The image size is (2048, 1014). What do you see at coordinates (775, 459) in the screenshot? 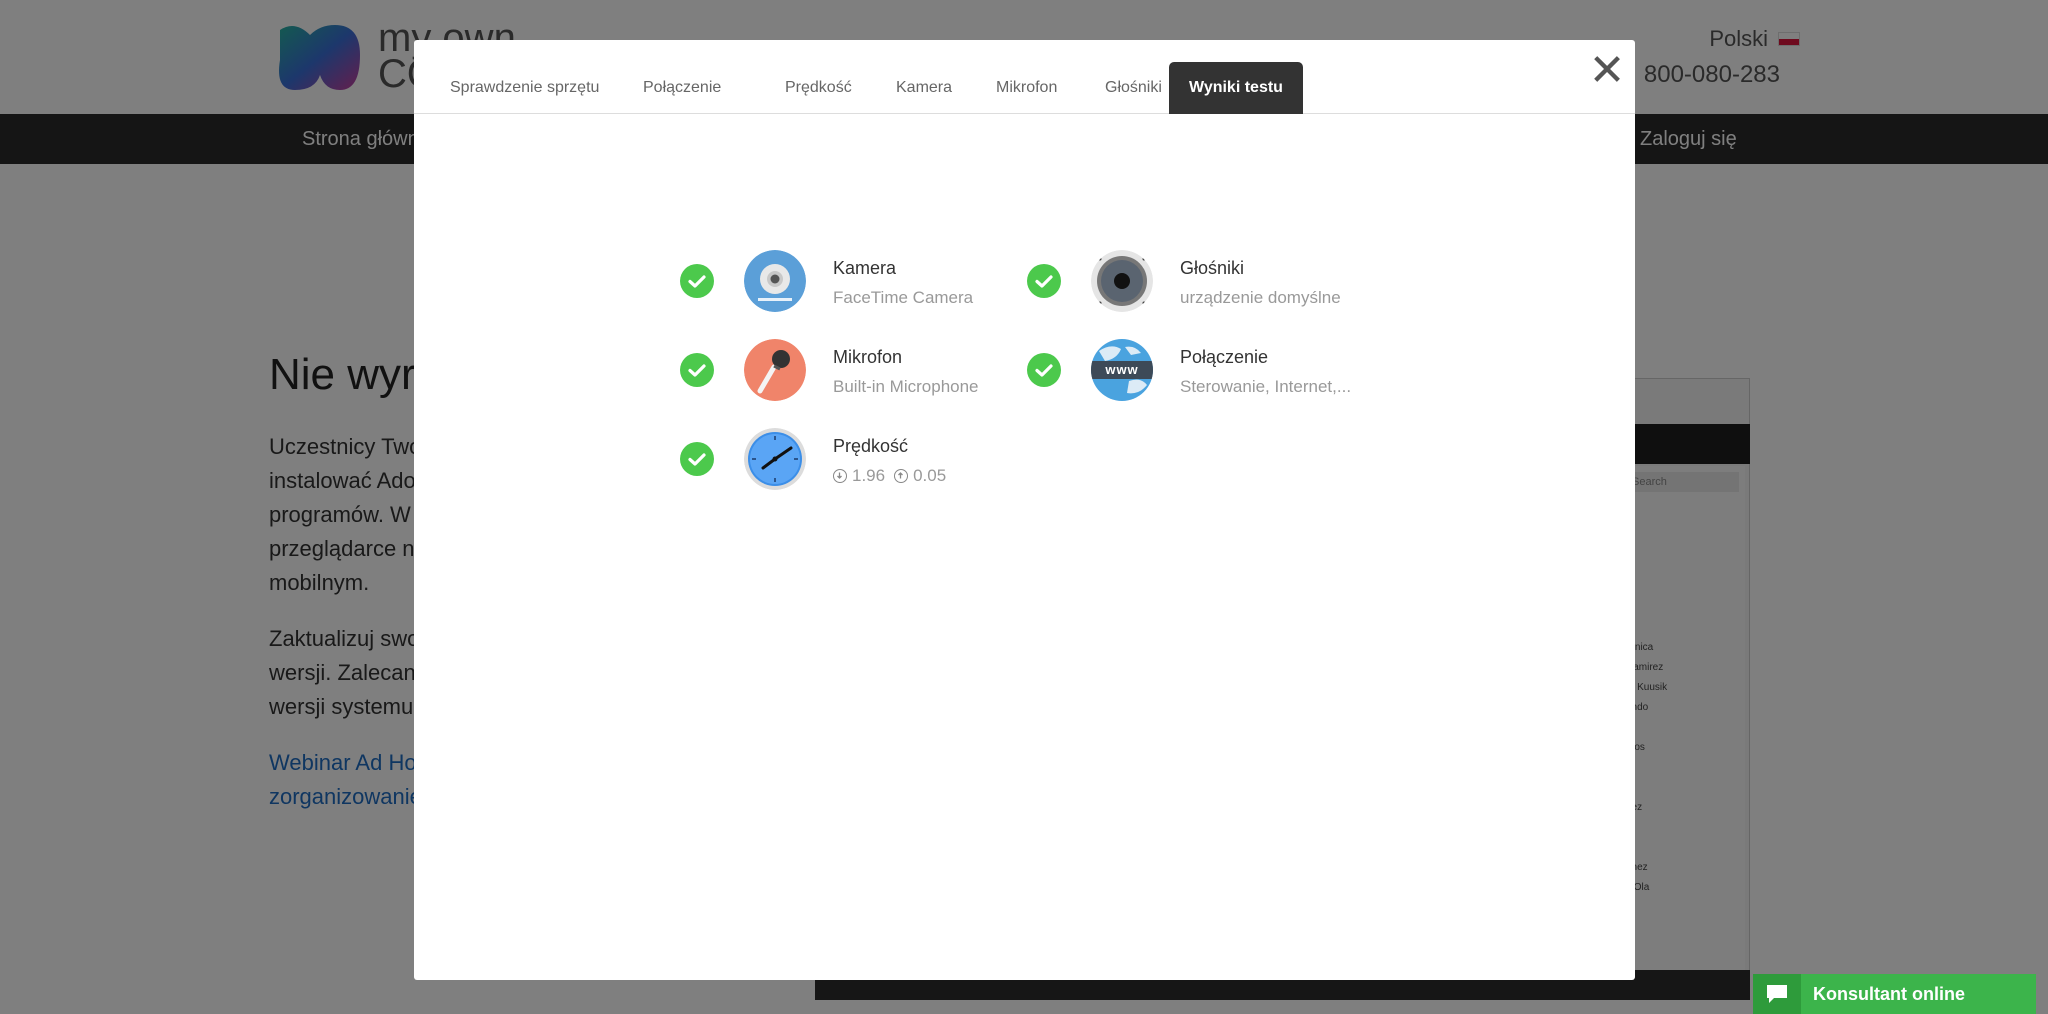
I see `speedometer-icon` at bounding box center [775, 459].